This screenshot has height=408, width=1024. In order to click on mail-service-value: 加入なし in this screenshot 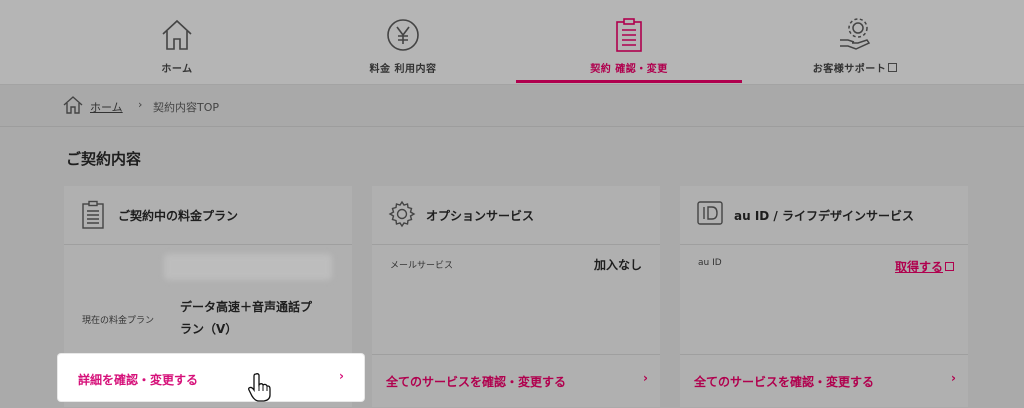, I will do `click(617, 265)`.